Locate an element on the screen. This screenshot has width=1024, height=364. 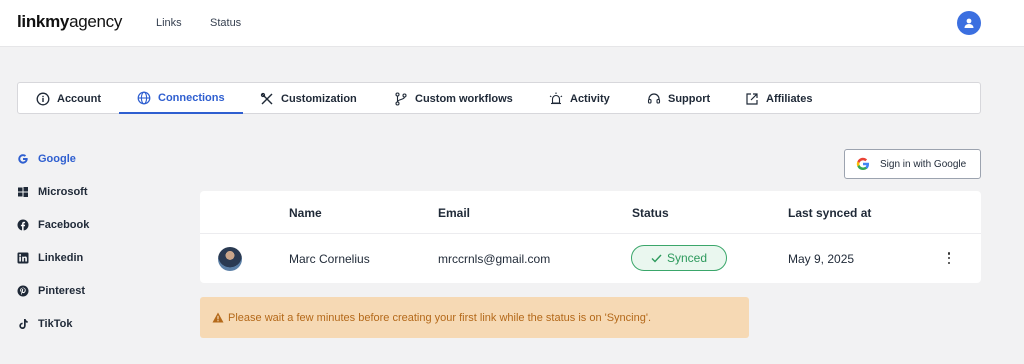
status-badge-label: Synced is located at coordinates (687, 258).